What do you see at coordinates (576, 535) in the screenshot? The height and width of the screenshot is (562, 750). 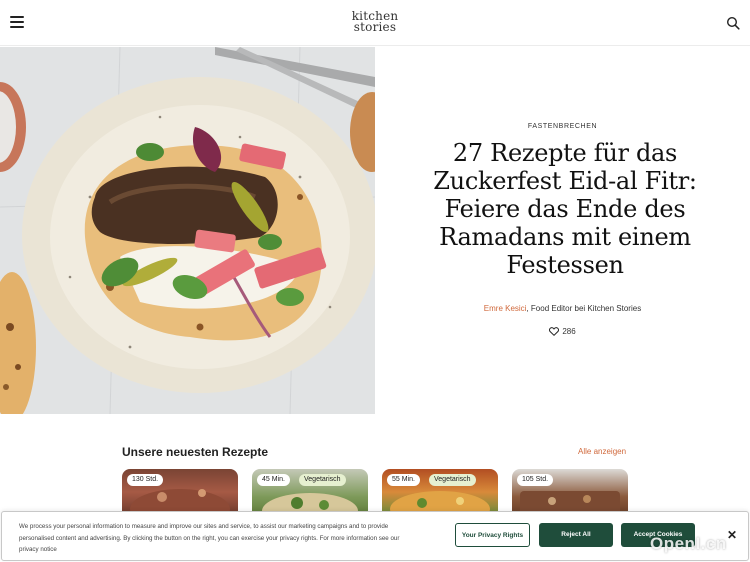 I see `reject-all-button: Reject All` at bounding box center [576, 535].